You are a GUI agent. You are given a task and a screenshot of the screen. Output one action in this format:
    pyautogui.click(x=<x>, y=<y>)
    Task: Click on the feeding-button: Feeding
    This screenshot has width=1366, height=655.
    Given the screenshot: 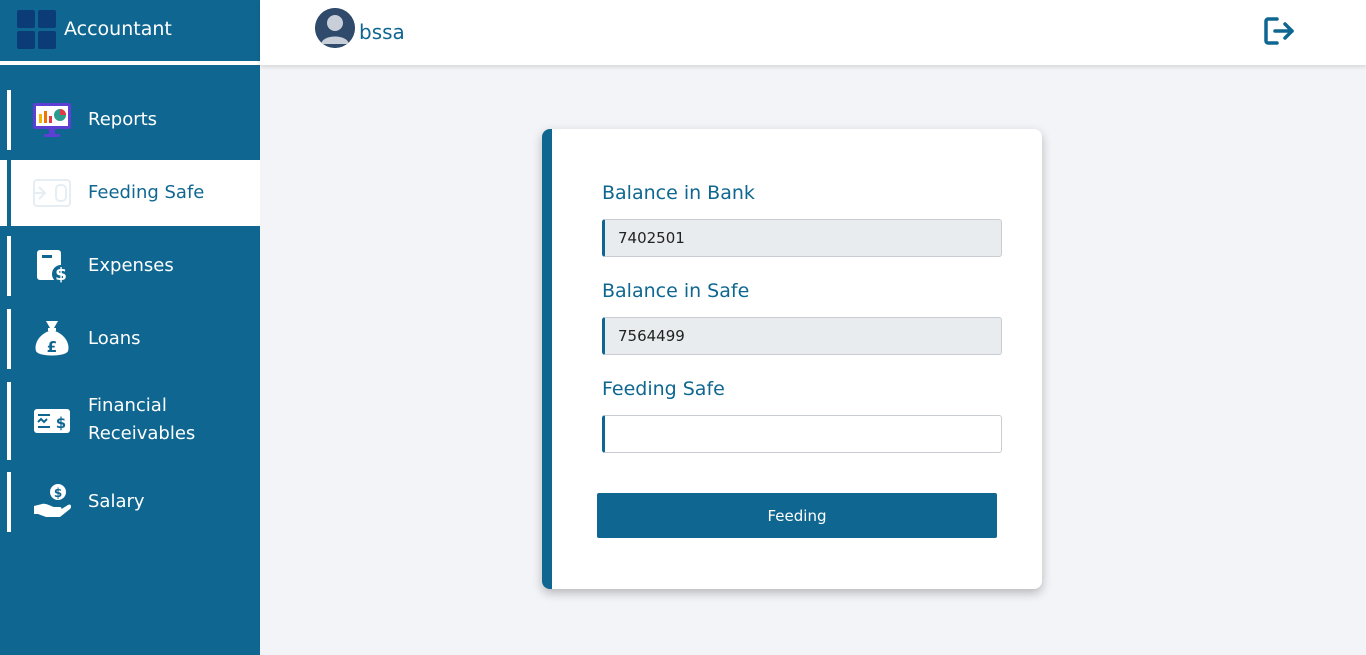 What is the action you would take?
    pyautogui.click(x=797, y=515)
    